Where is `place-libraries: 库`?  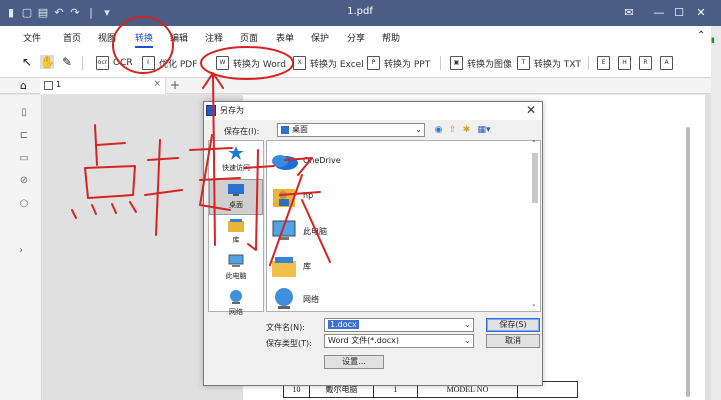
place-libraries: 库 is located at coordinates (236, 233).